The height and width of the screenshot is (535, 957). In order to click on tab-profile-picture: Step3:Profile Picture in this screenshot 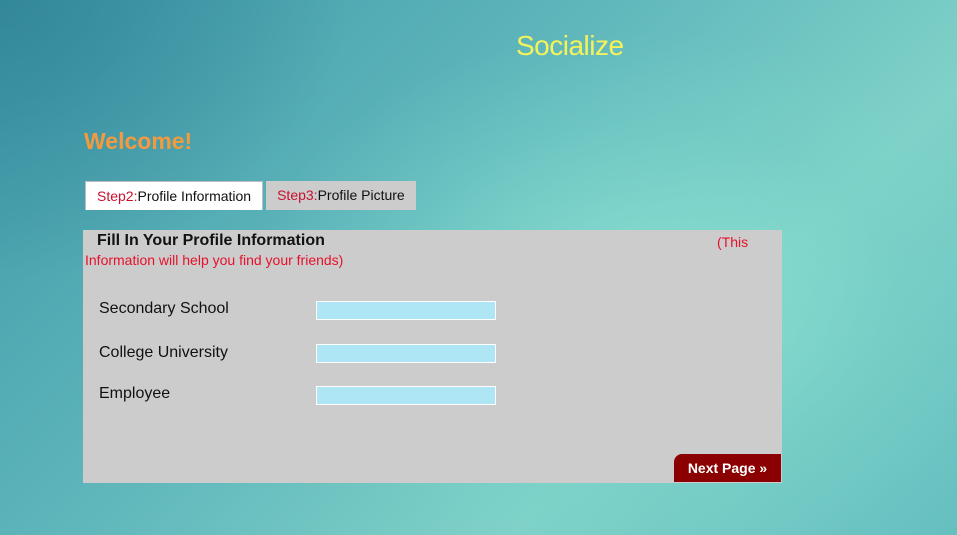, I will do `click(341, 195)`.